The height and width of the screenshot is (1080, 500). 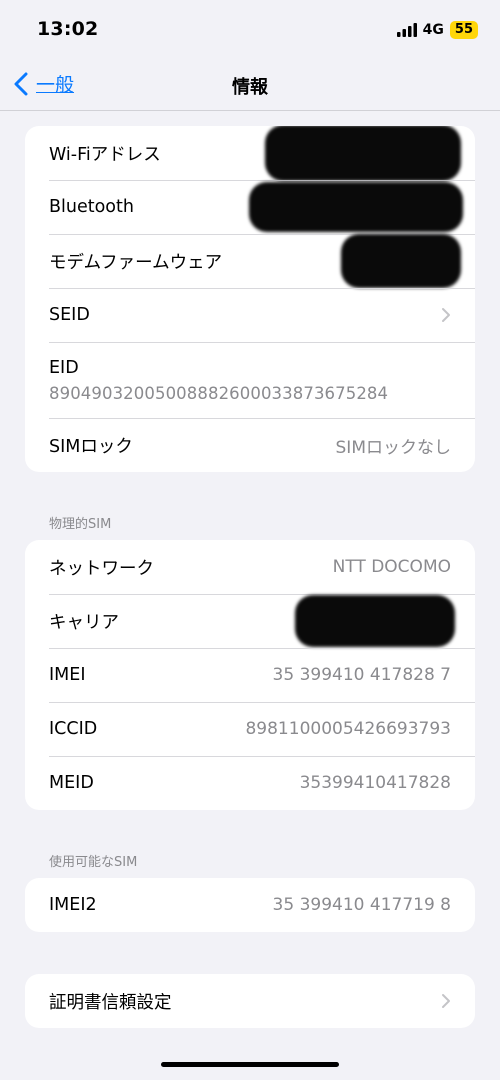 What do you see at coordinates (250, 380) in the screenshot?
I see `eid-row: EID 89049032005008882600033873675284` at bounding box center [250, 380].